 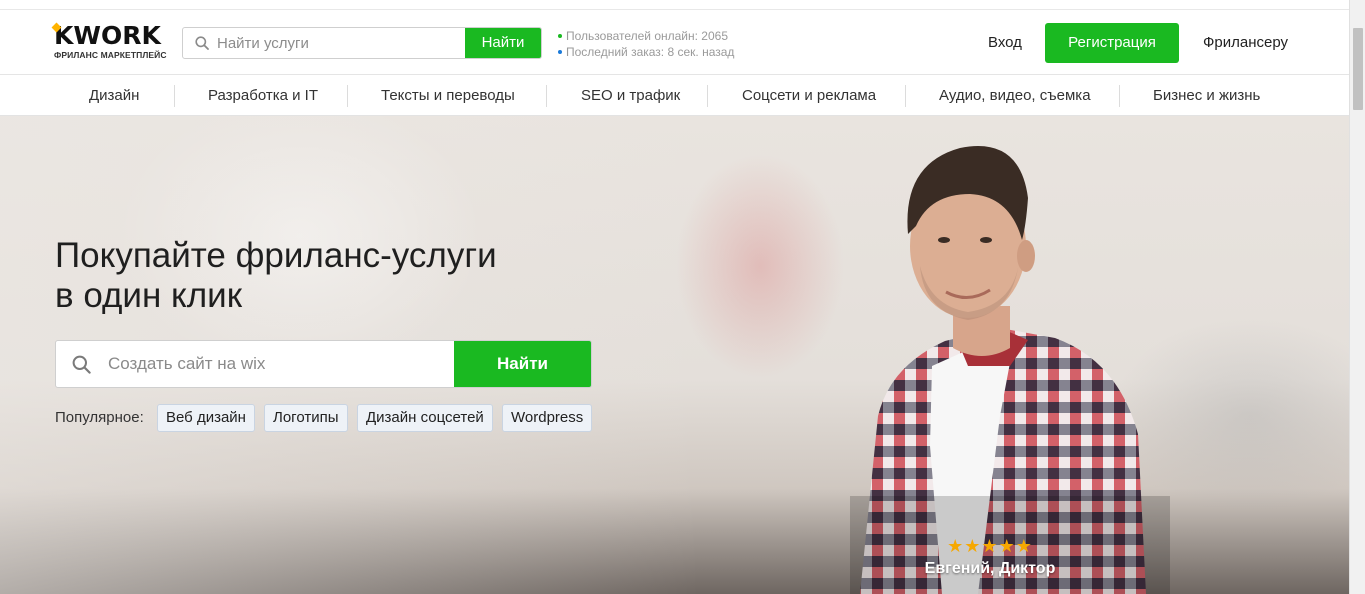 What do you see at coordinates (1005, 43) in the screenshot?
I see `login-link: Вход` at bounding box center [1005, 43].